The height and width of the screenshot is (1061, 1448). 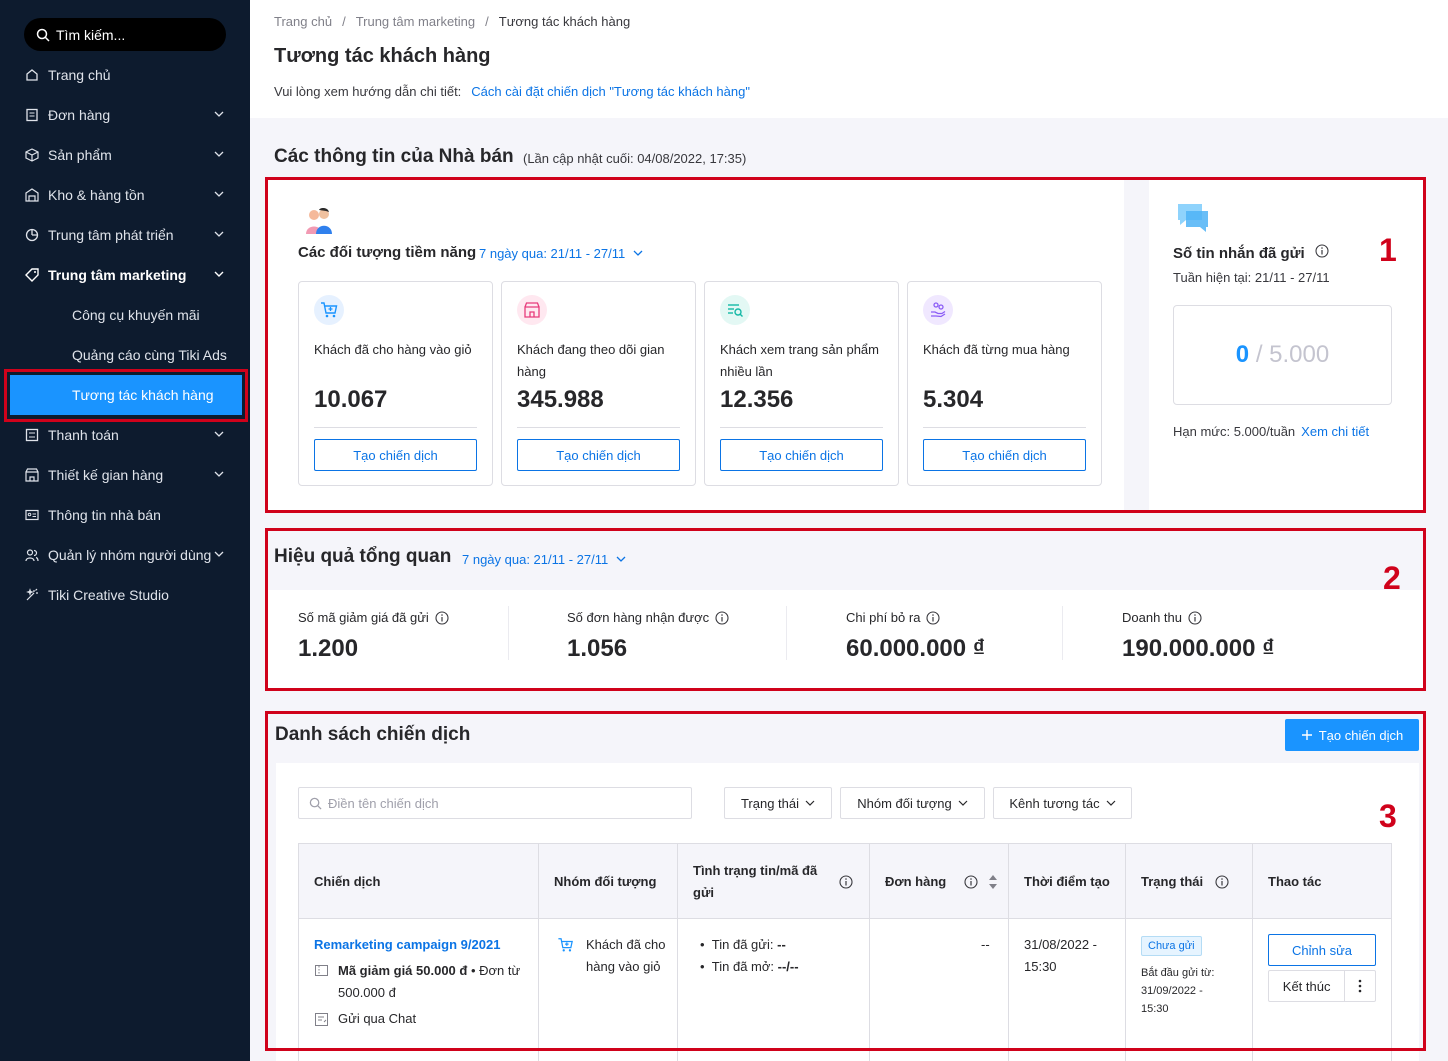 What do you see at coordinates (32, 275) in the screenshot?
I see `tag-icon` at bounding box center [32, 275].